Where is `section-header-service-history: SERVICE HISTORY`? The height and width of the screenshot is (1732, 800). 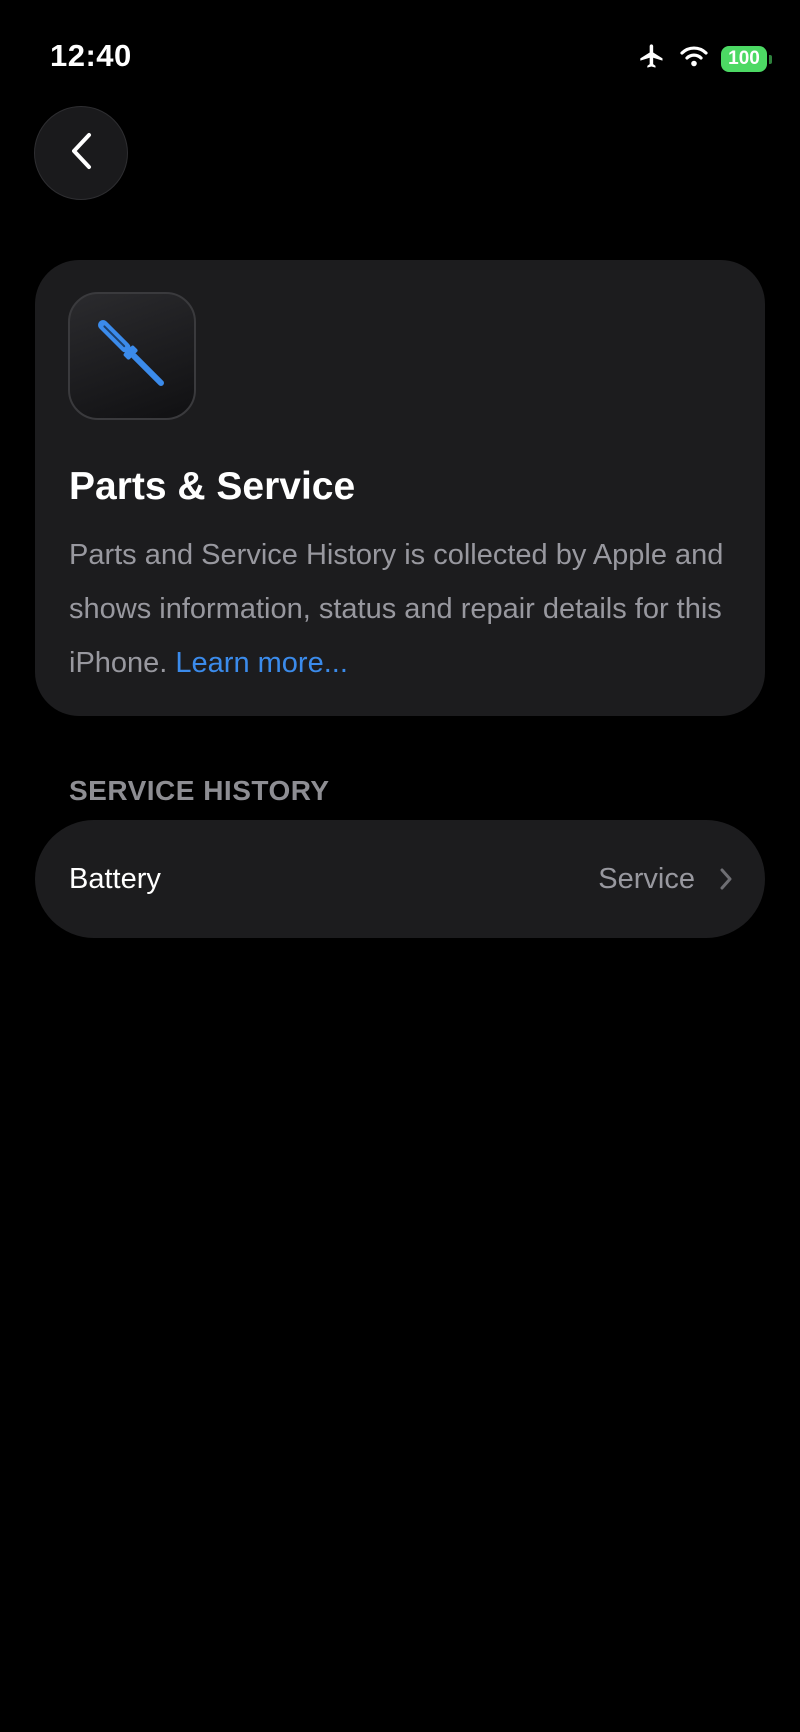
section-header-service-history: SERVICE HISTORY is located at coordinates (199, 790).